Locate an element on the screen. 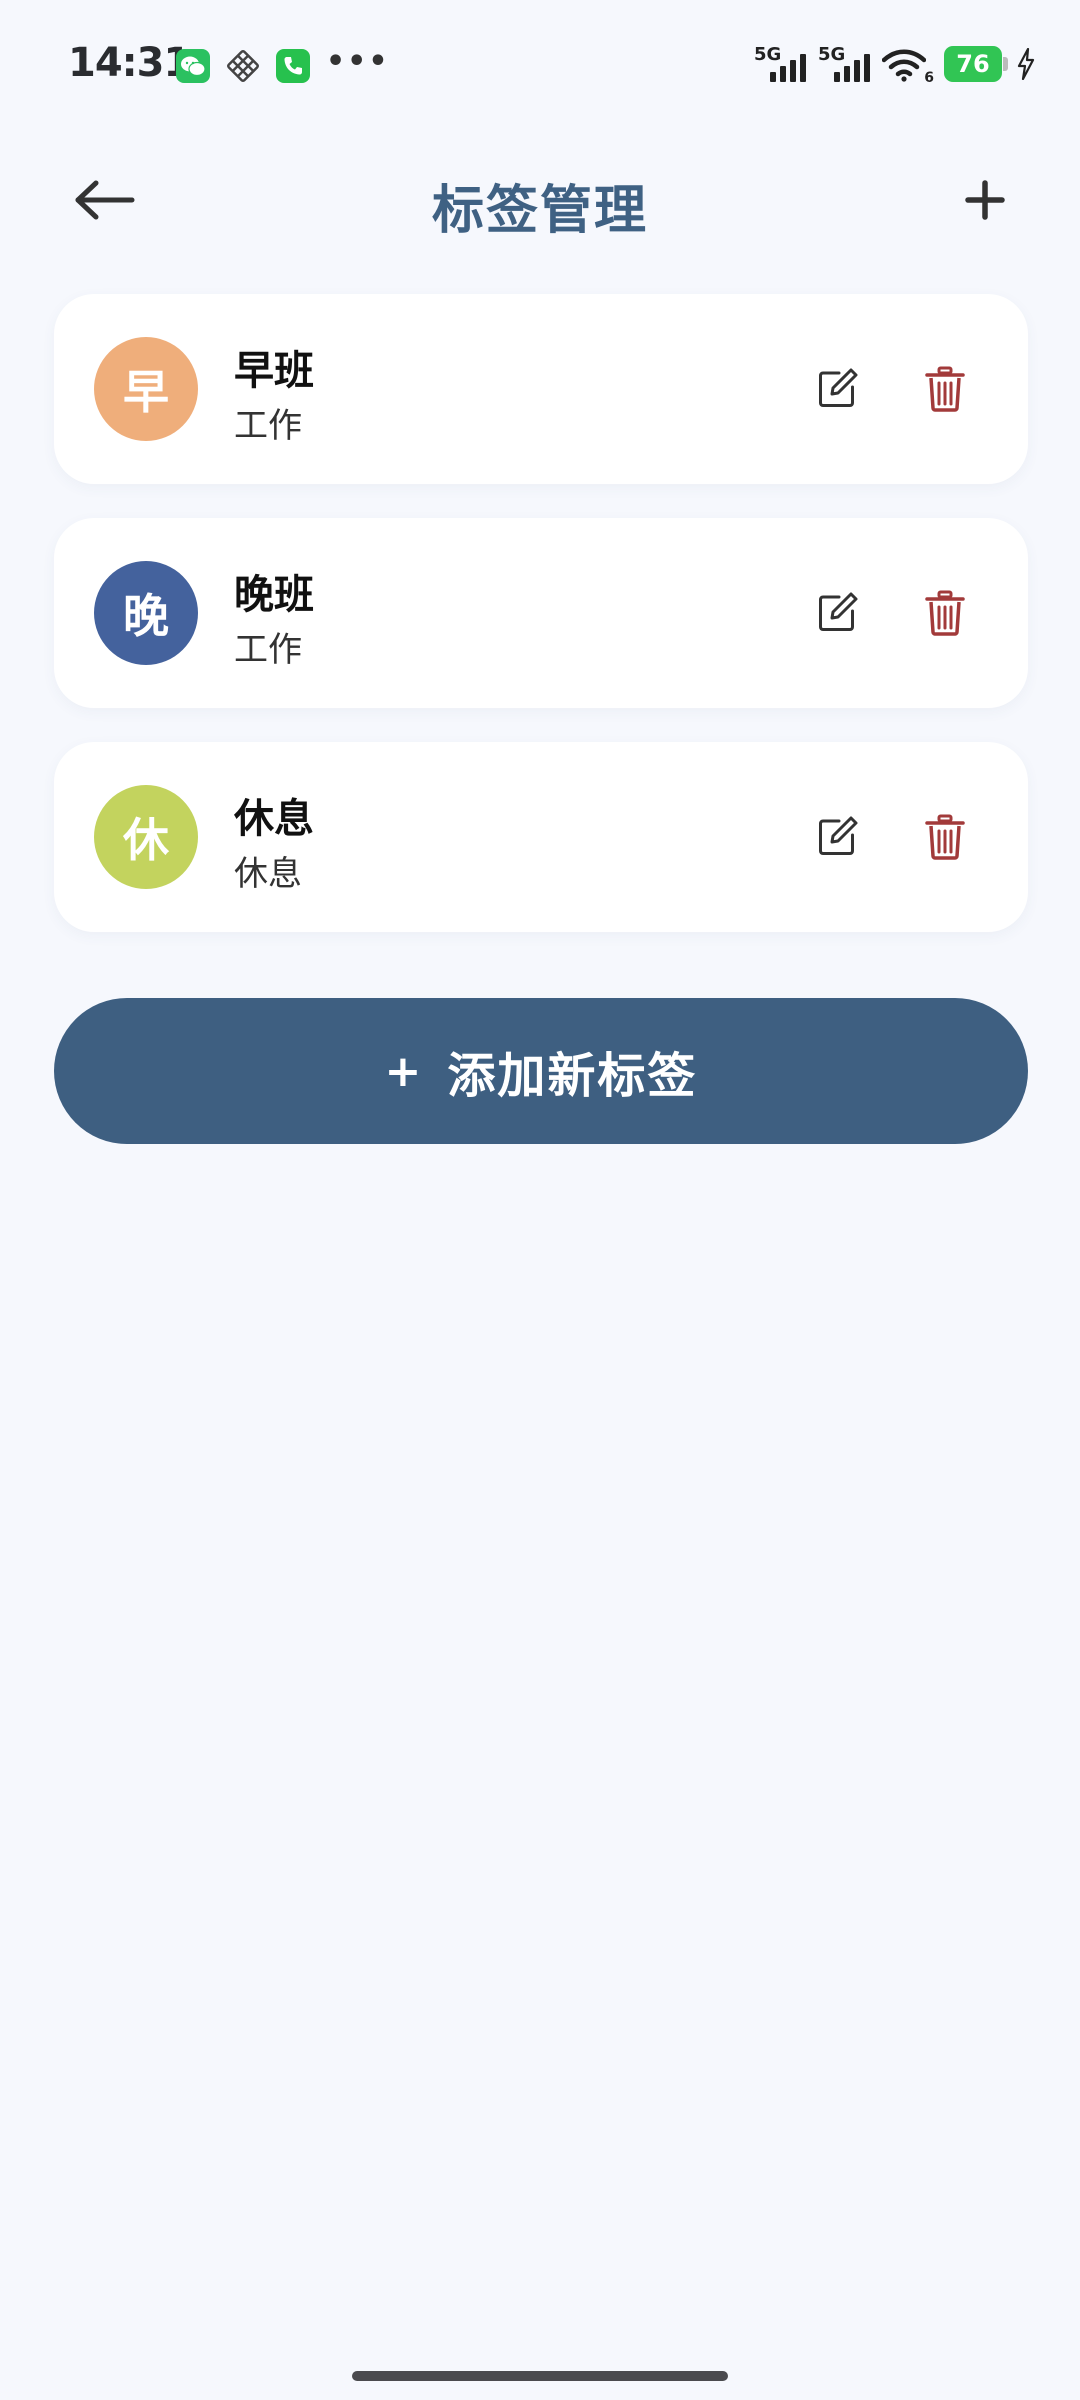 Image resolution: width=1080 pixels, height=2400 pixels. notification-icons: ••• is located at coordinates (283, 64).